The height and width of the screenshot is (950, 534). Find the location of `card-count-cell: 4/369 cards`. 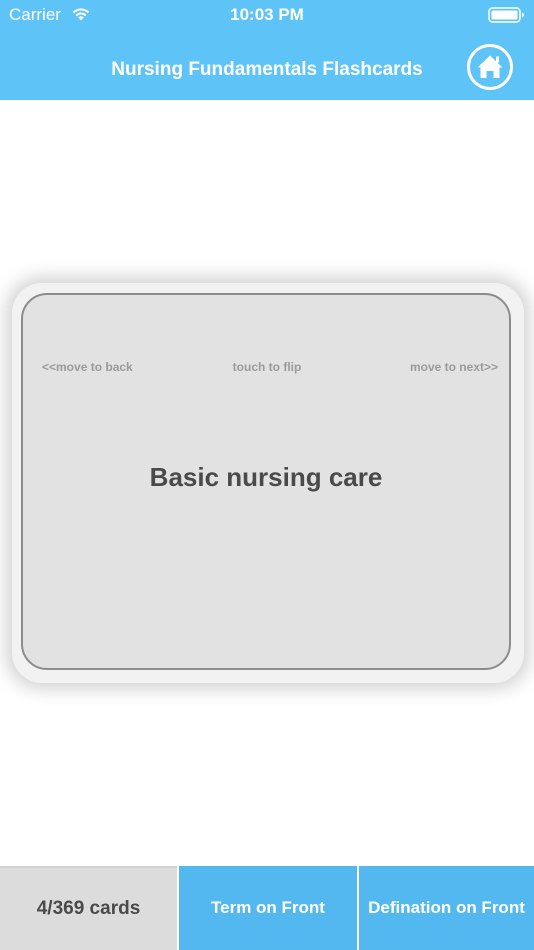

card-count-cell: 4/369 cards is located at coordinates (88, 908).